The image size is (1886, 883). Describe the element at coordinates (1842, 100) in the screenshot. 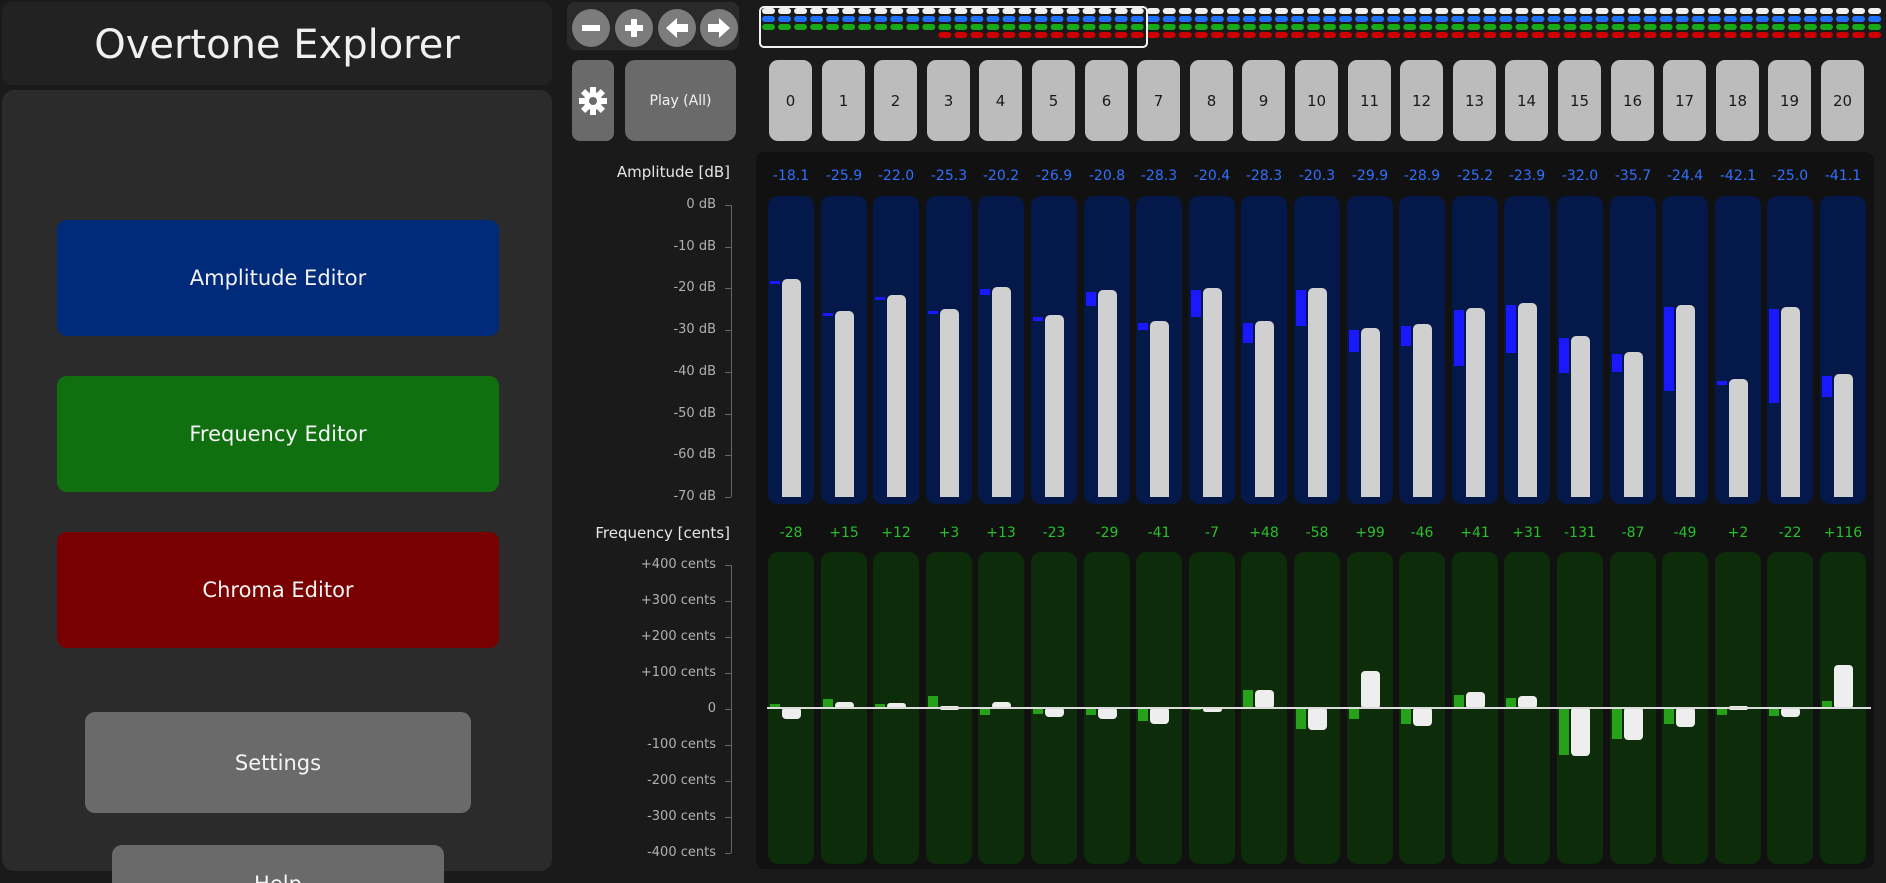

I see `partial-20-button: 20` at that location.